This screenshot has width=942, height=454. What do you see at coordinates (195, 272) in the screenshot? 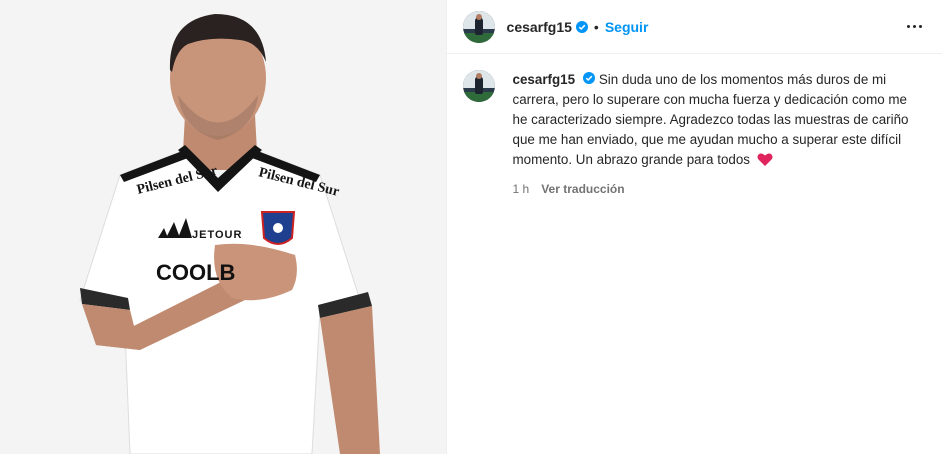
I see `sponsor-main: COOLB` at bounding box center [195, 272].